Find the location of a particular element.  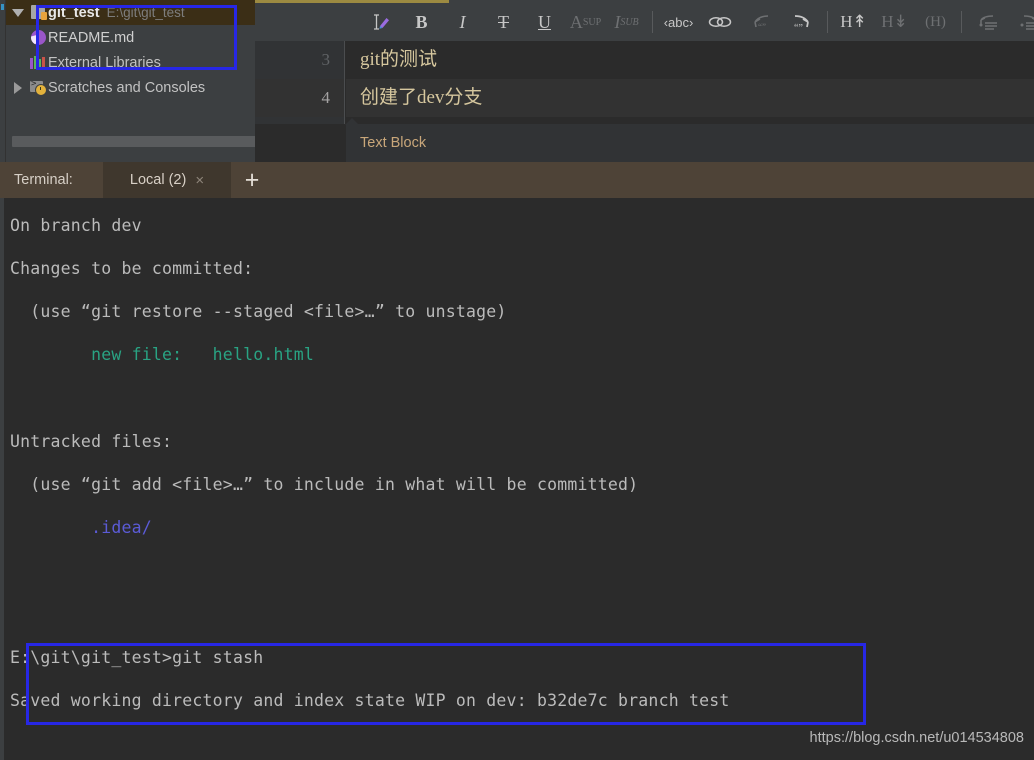

project-horizontal-scrollbar is located at coordinates (133, 141).